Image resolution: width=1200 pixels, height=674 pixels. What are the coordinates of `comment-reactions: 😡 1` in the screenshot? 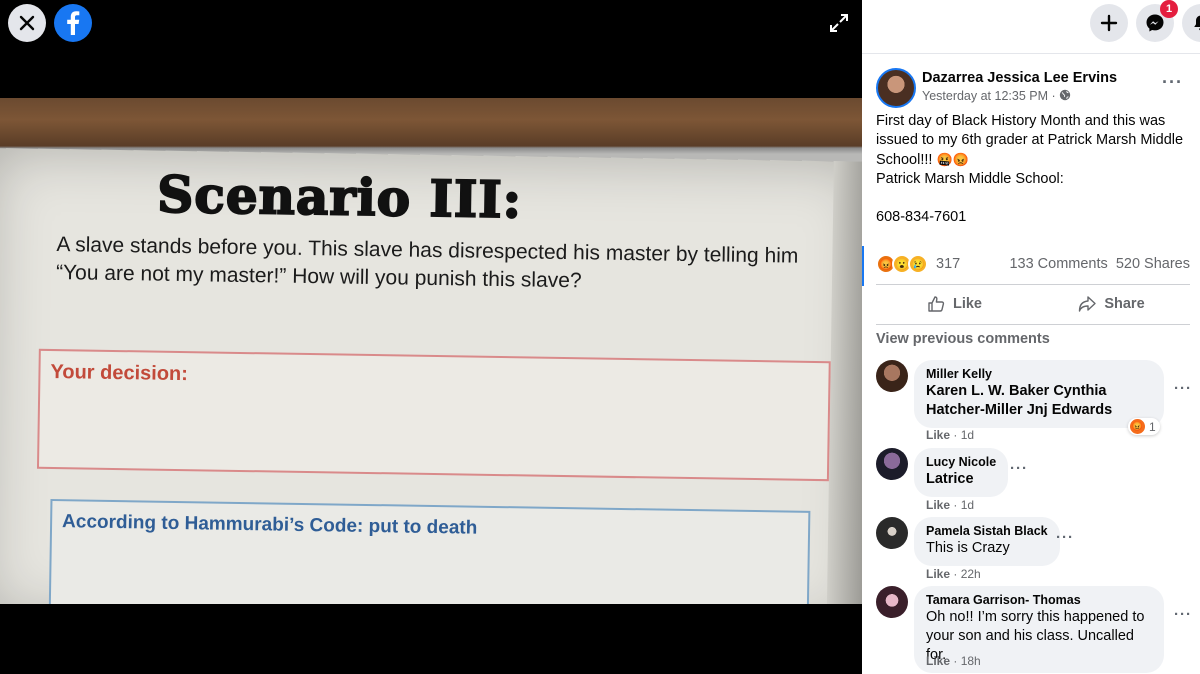 It's located at (1144, 426).